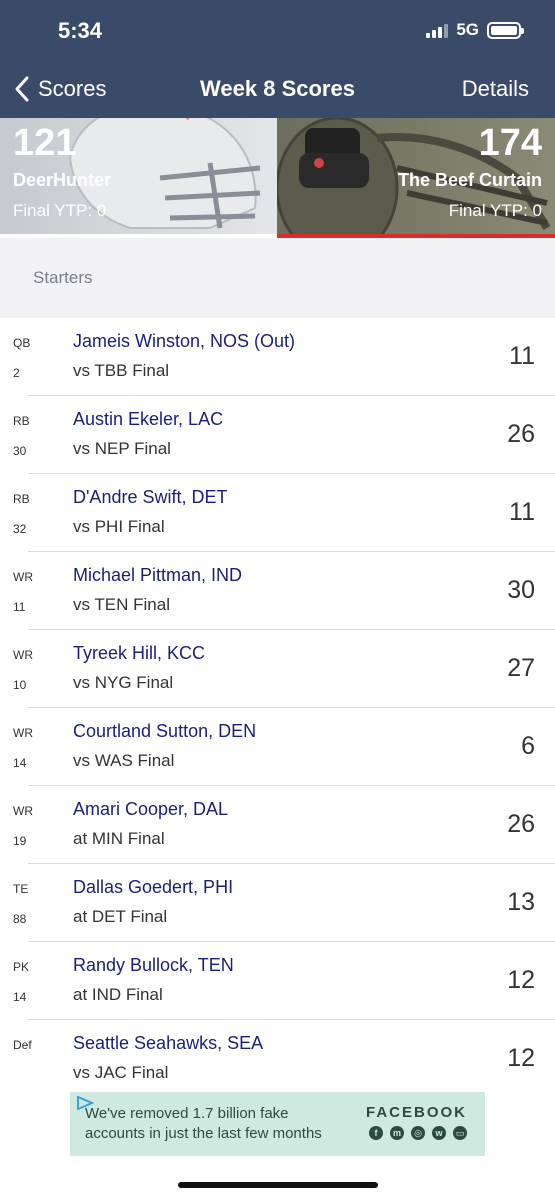  What do you see at coordinates (119, 838) in the screenshot?
I see `player-matchup: at MIN Final` at bounding box center [119, 838].